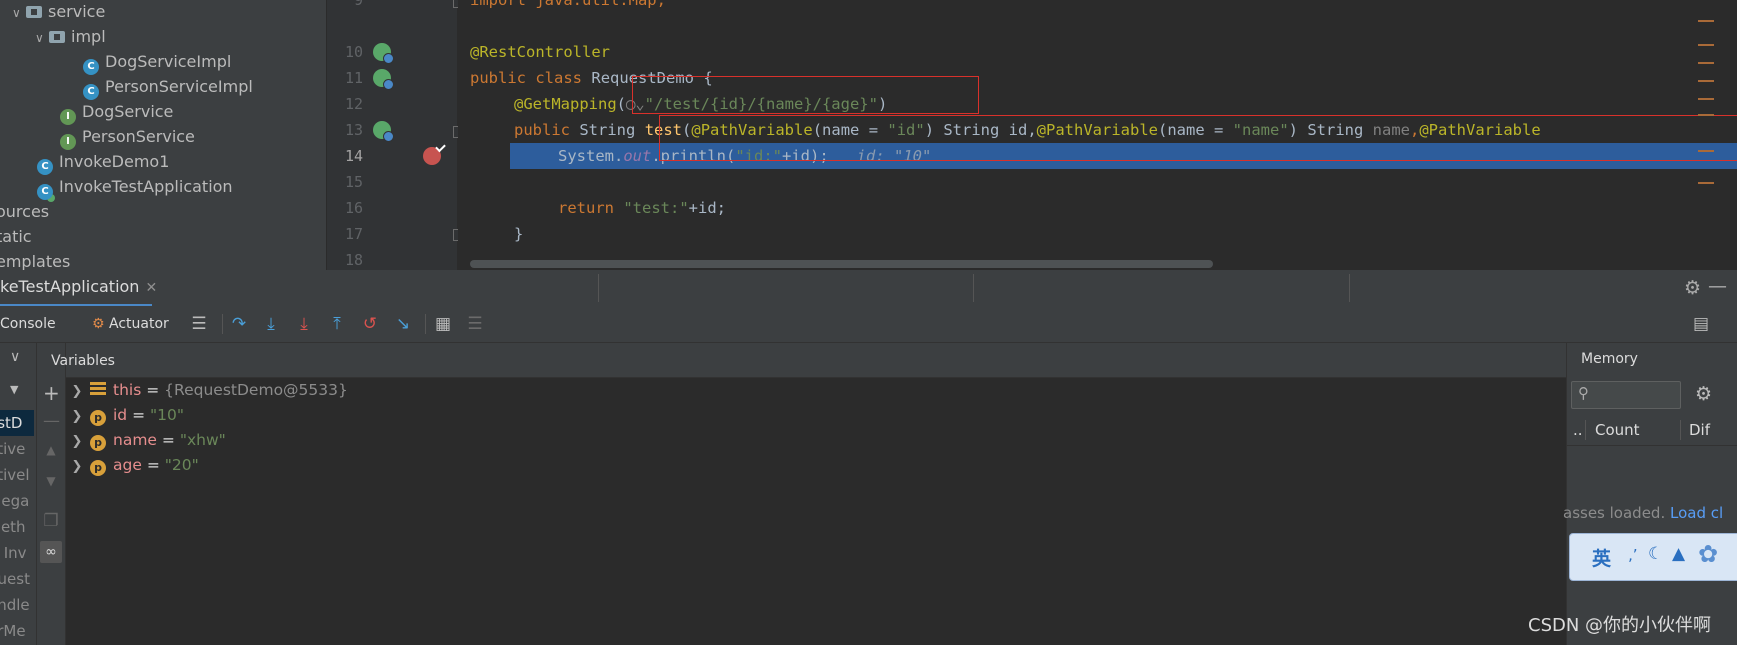 Image resolution: width=1737 pixels, height=645 pixels. Describe the element at coordinates (14, 389) in the screenshot. I see `dropdown-icon: ▼` at that location.